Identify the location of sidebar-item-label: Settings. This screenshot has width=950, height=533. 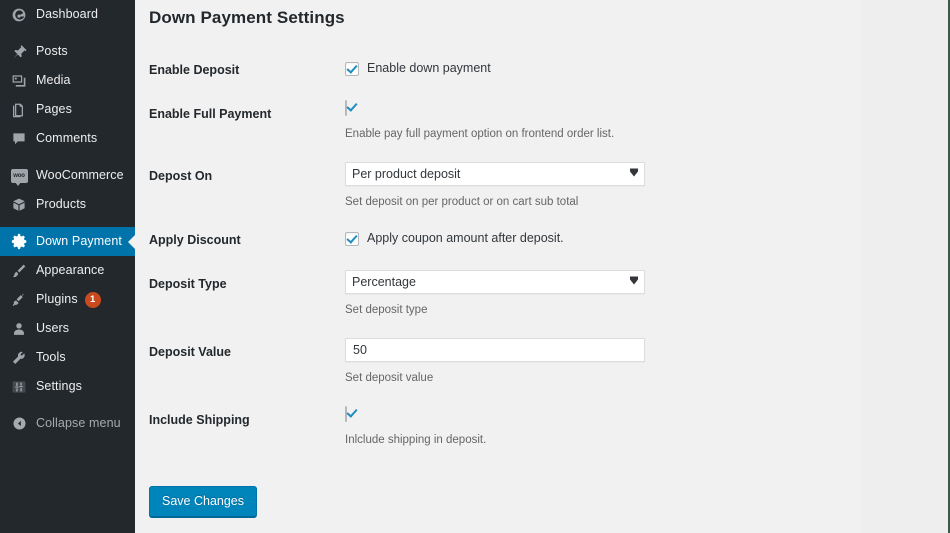
(59, 386).